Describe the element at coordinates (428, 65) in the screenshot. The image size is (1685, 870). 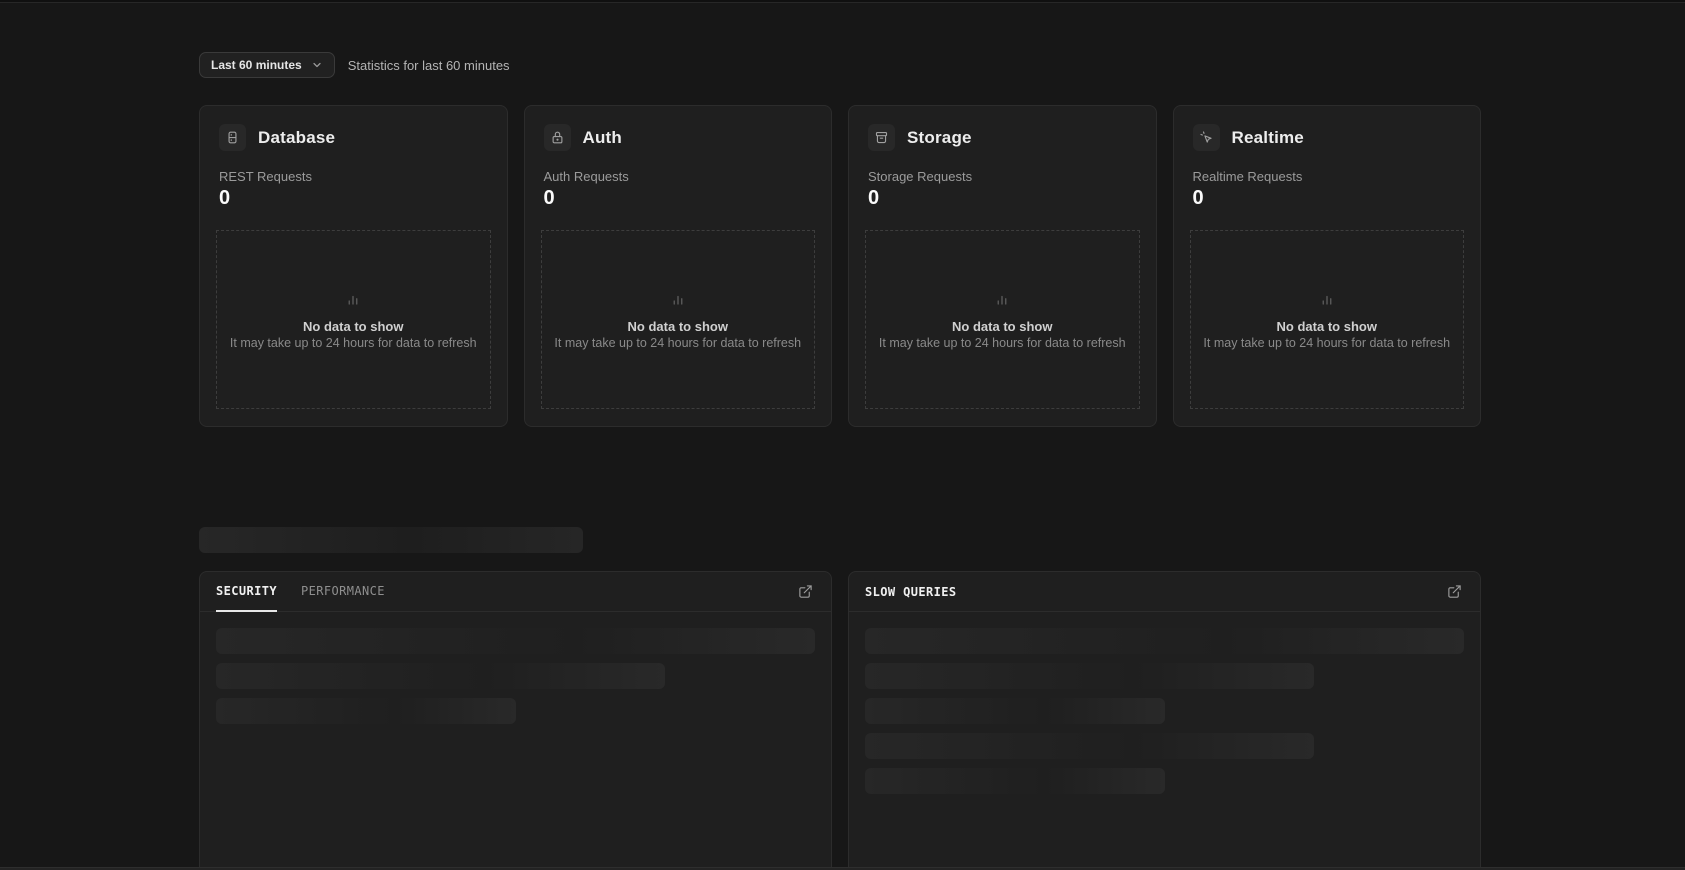
I see `statistics-caption: Statistics for last 60 minutes` at that location.